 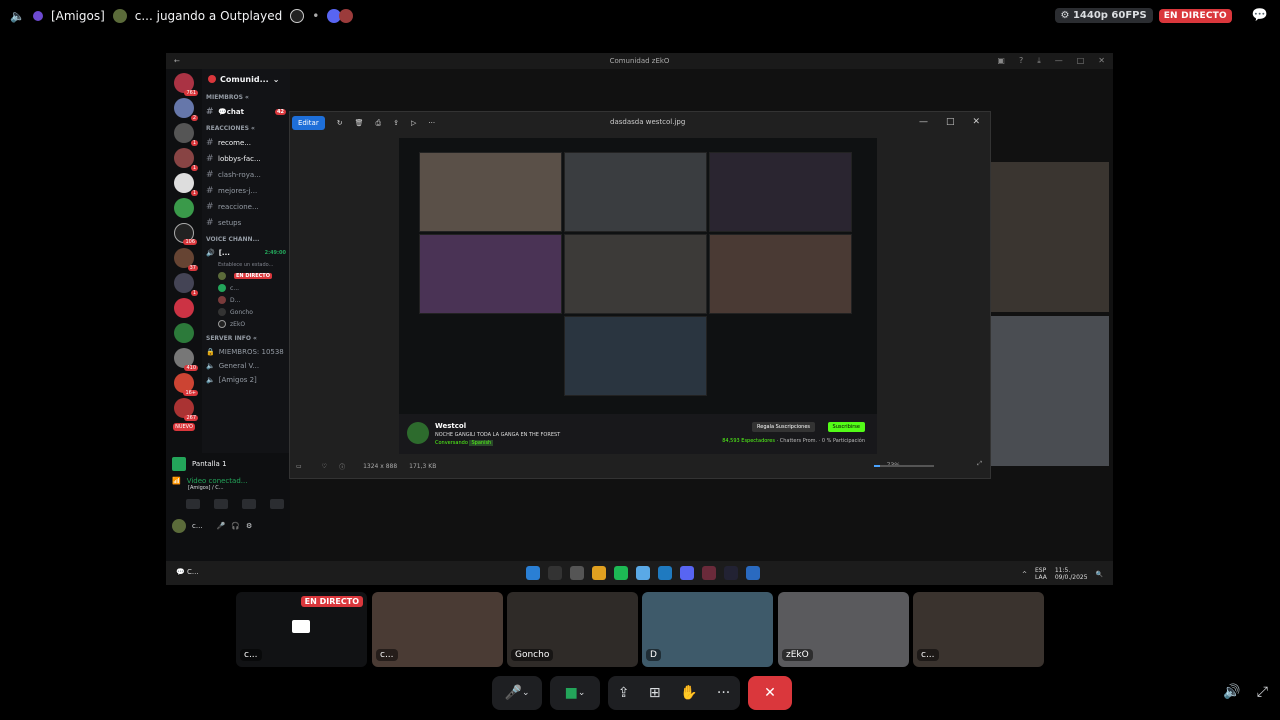 What do you see at coordinates (249, 504) in the screenshot?
I see `activities-button` at bounding box center [249, 504].